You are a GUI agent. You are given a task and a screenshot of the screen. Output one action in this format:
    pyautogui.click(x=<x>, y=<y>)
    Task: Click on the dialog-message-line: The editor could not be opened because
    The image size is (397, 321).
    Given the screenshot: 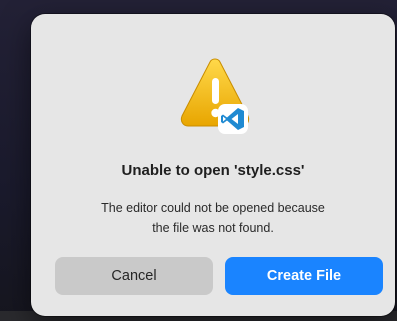 What is the action you would take?
    pyautogui.click(x=213, y=208)
    